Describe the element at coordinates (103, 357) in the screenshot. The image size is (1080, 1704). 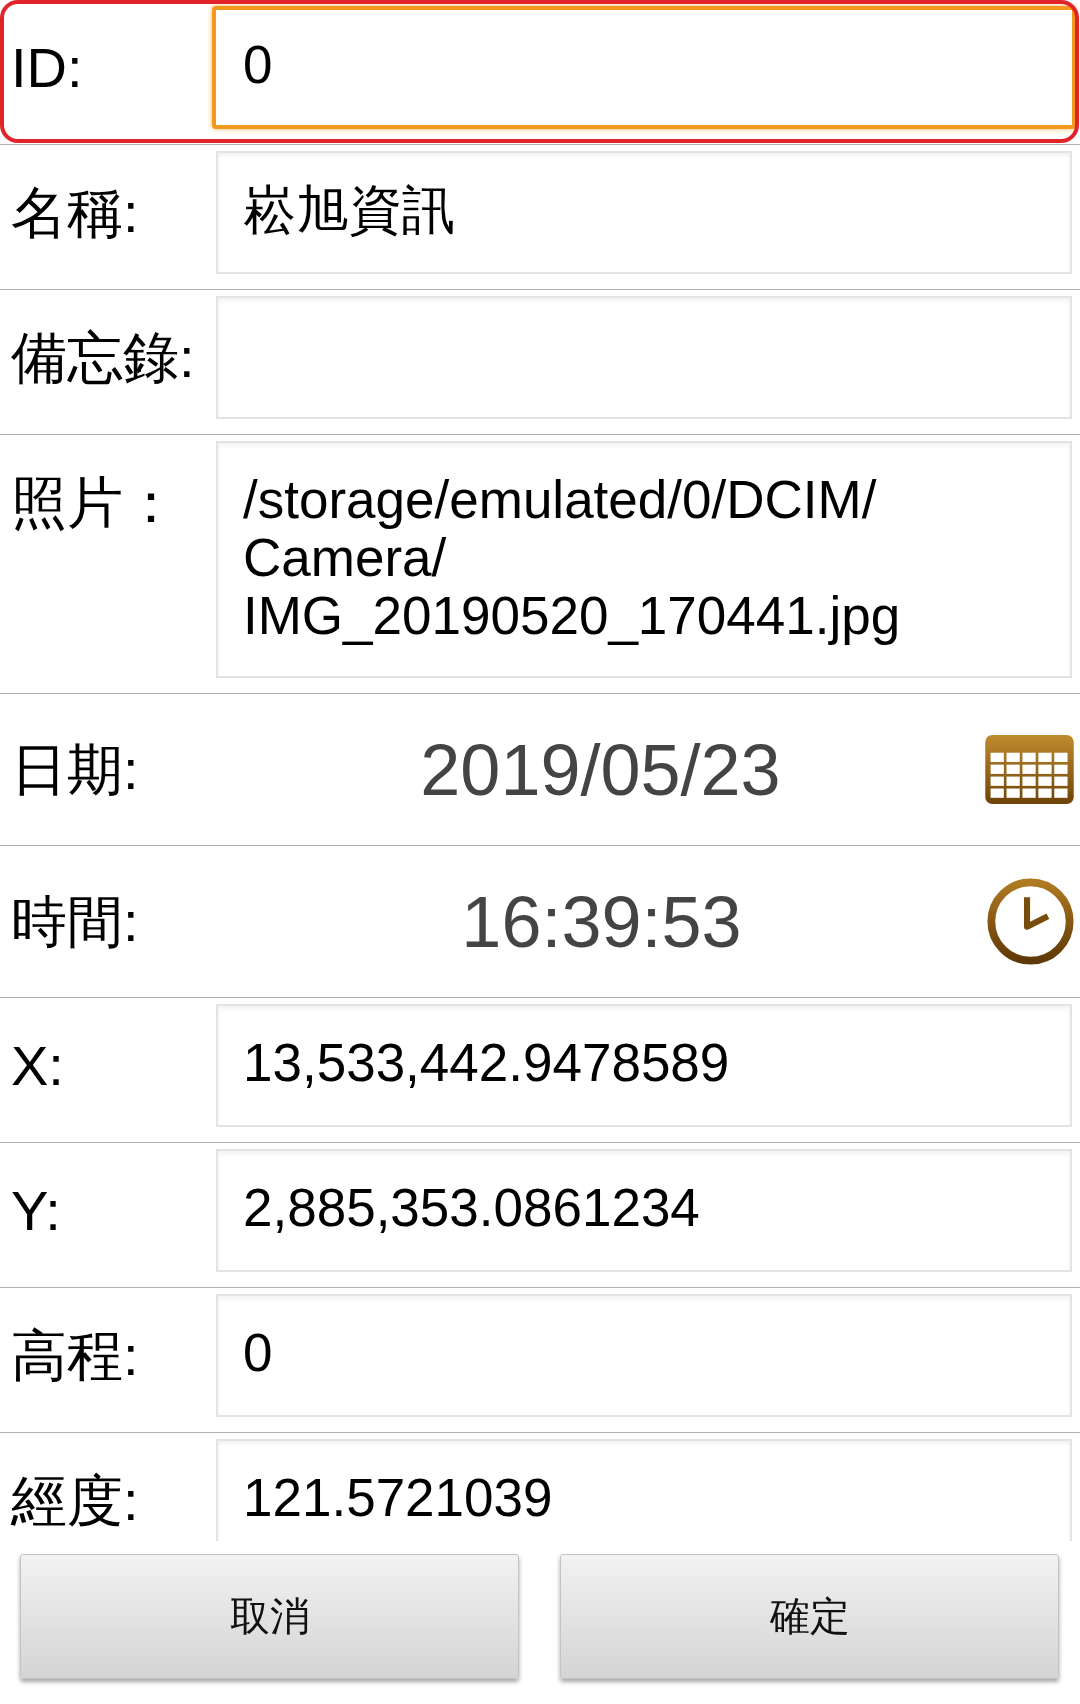
I see `field-label: 備忘錄:` at that location.